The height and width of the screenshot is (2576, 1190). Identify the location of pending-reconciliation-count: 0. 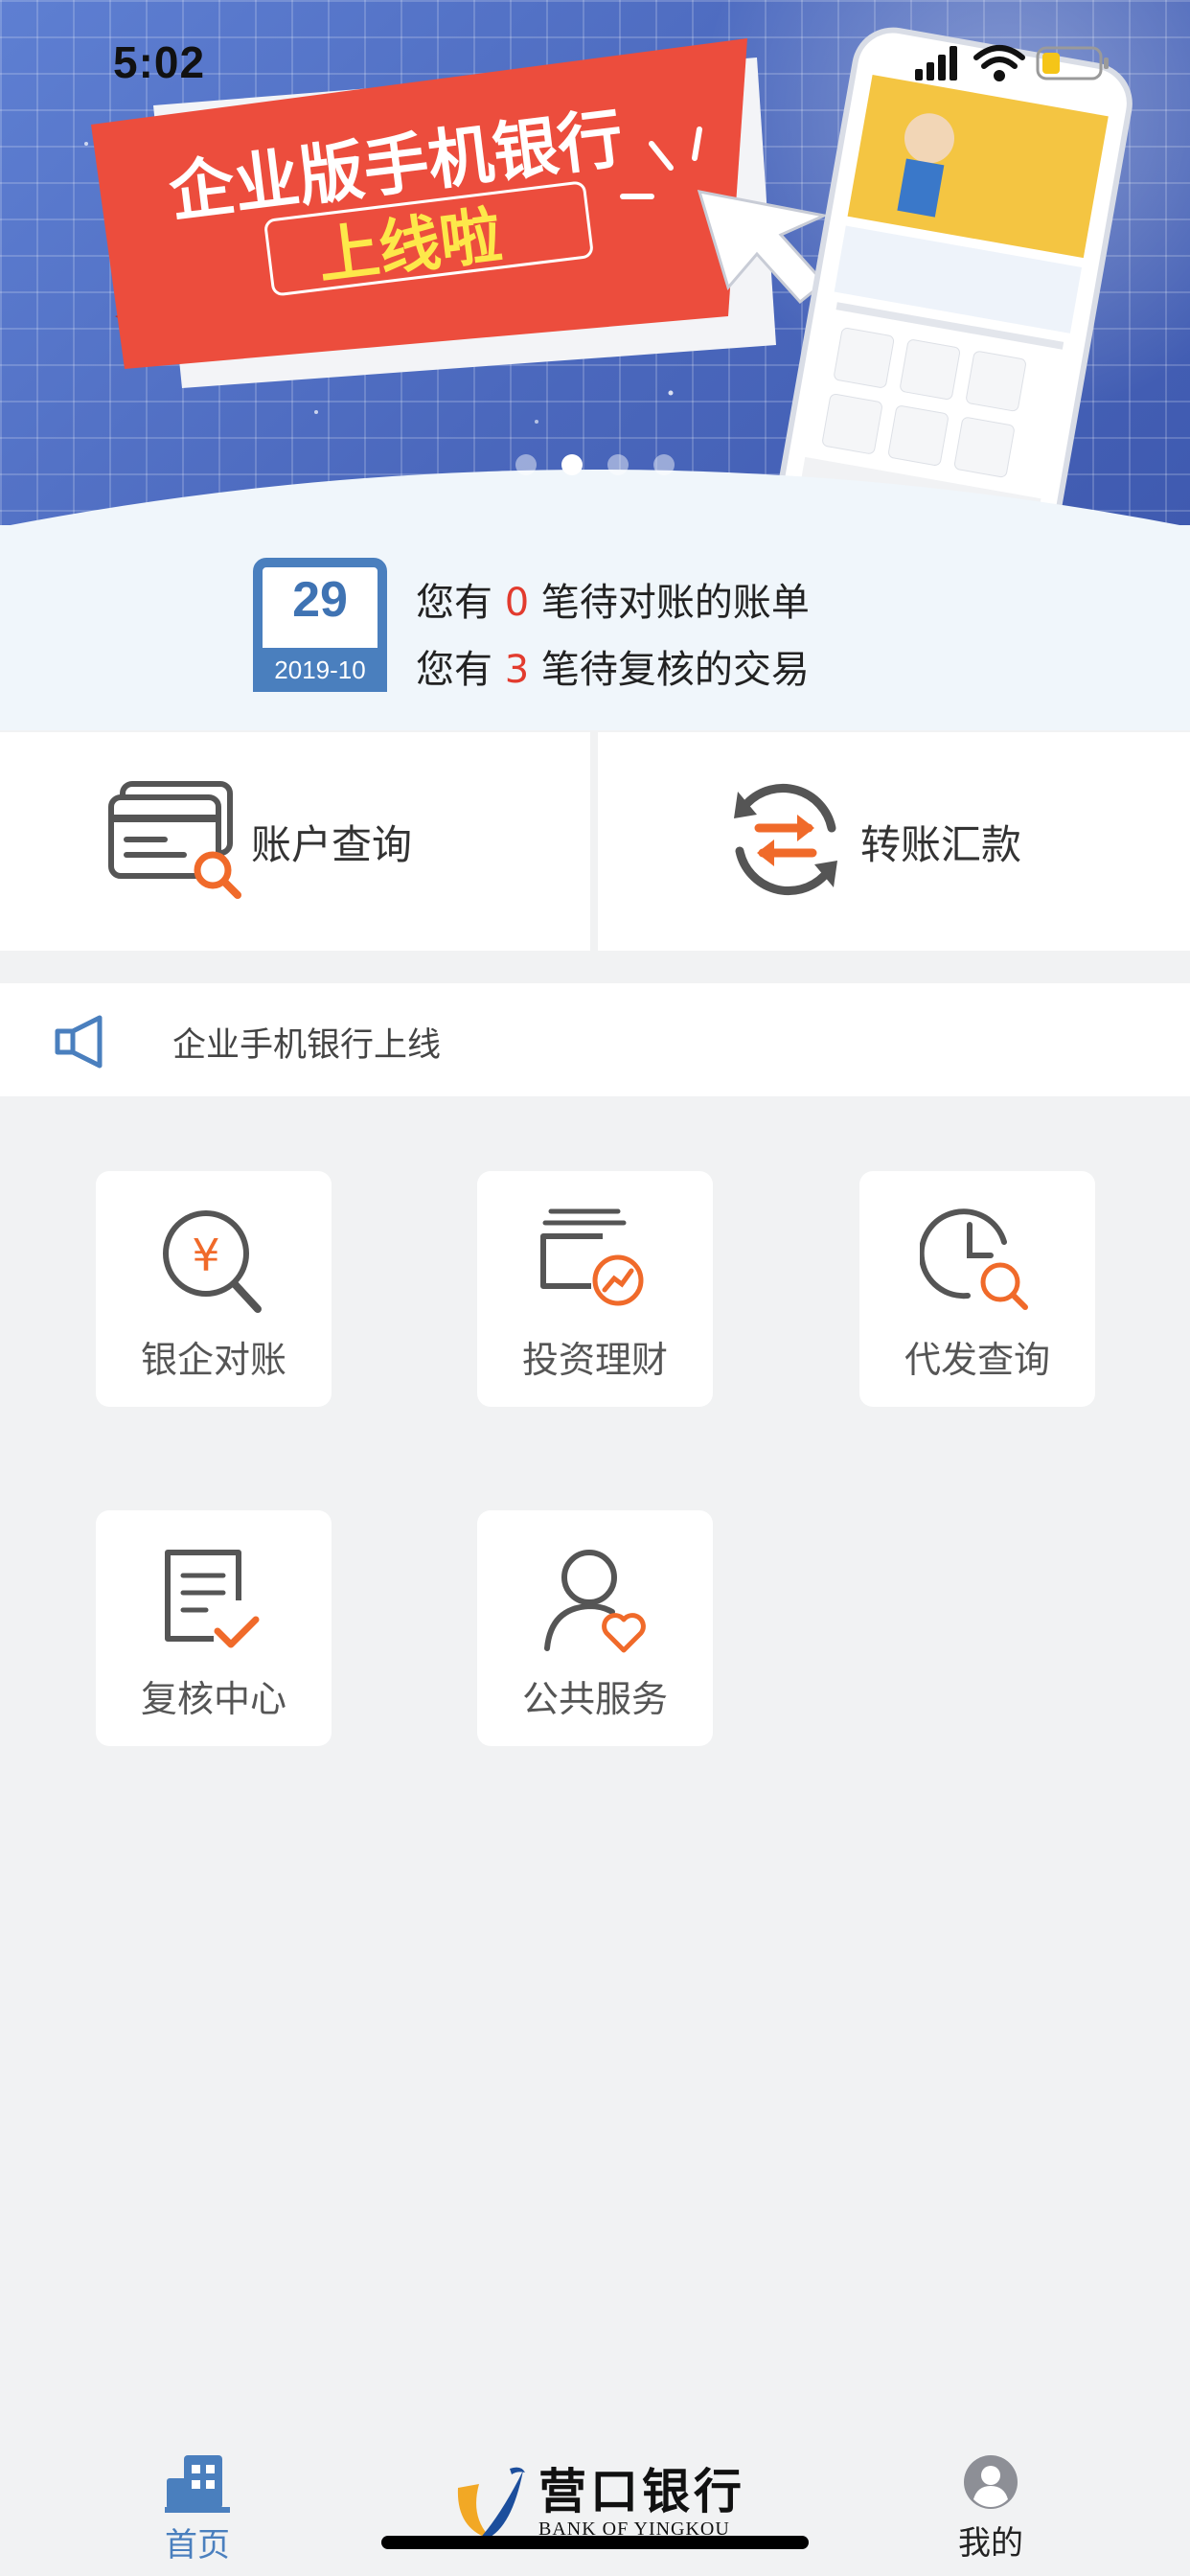
(517, 603).